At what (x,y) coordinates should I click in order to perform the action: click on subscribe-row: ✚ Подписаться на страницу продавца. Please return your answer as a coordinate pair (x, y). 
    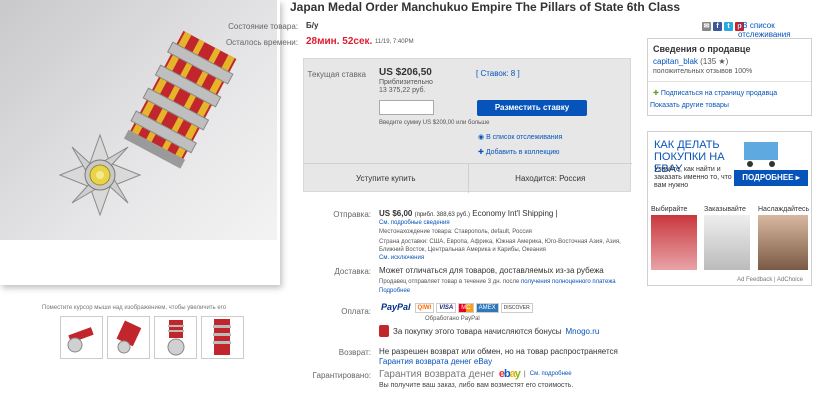
    Looking at the image, I should click on (715, 93).